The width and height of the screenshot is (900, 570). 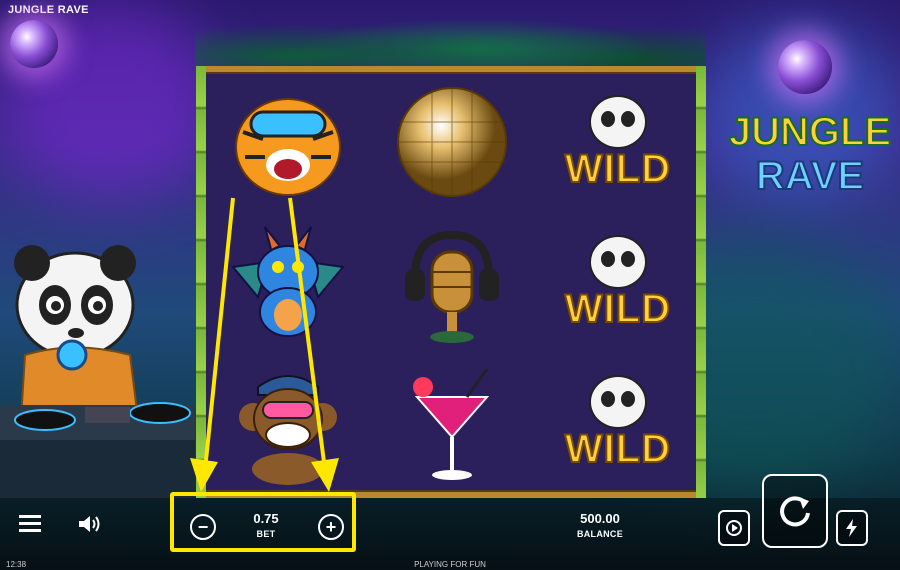 I want to click on bet-label: BET, so click(x=266, y=534).